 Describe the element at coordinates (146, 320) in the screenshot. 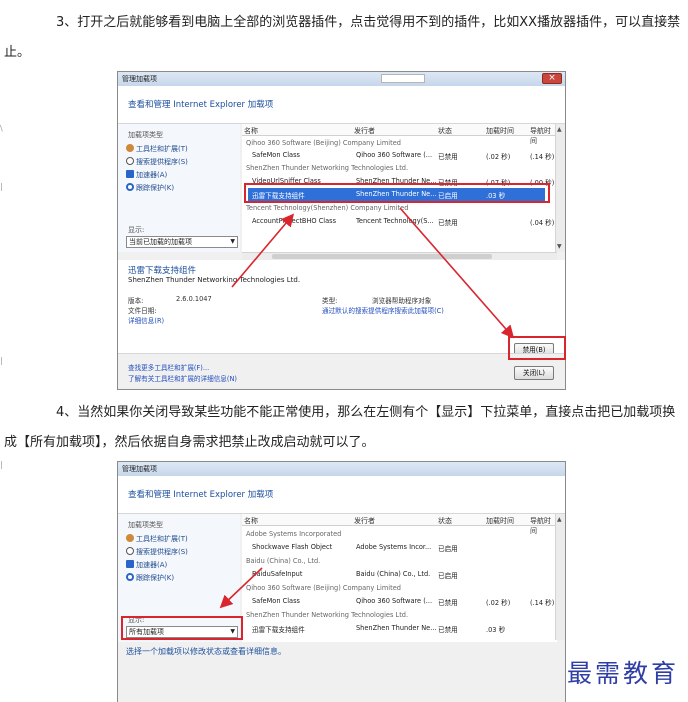

I see `more-info-link: 详细信息(R)` at that location.